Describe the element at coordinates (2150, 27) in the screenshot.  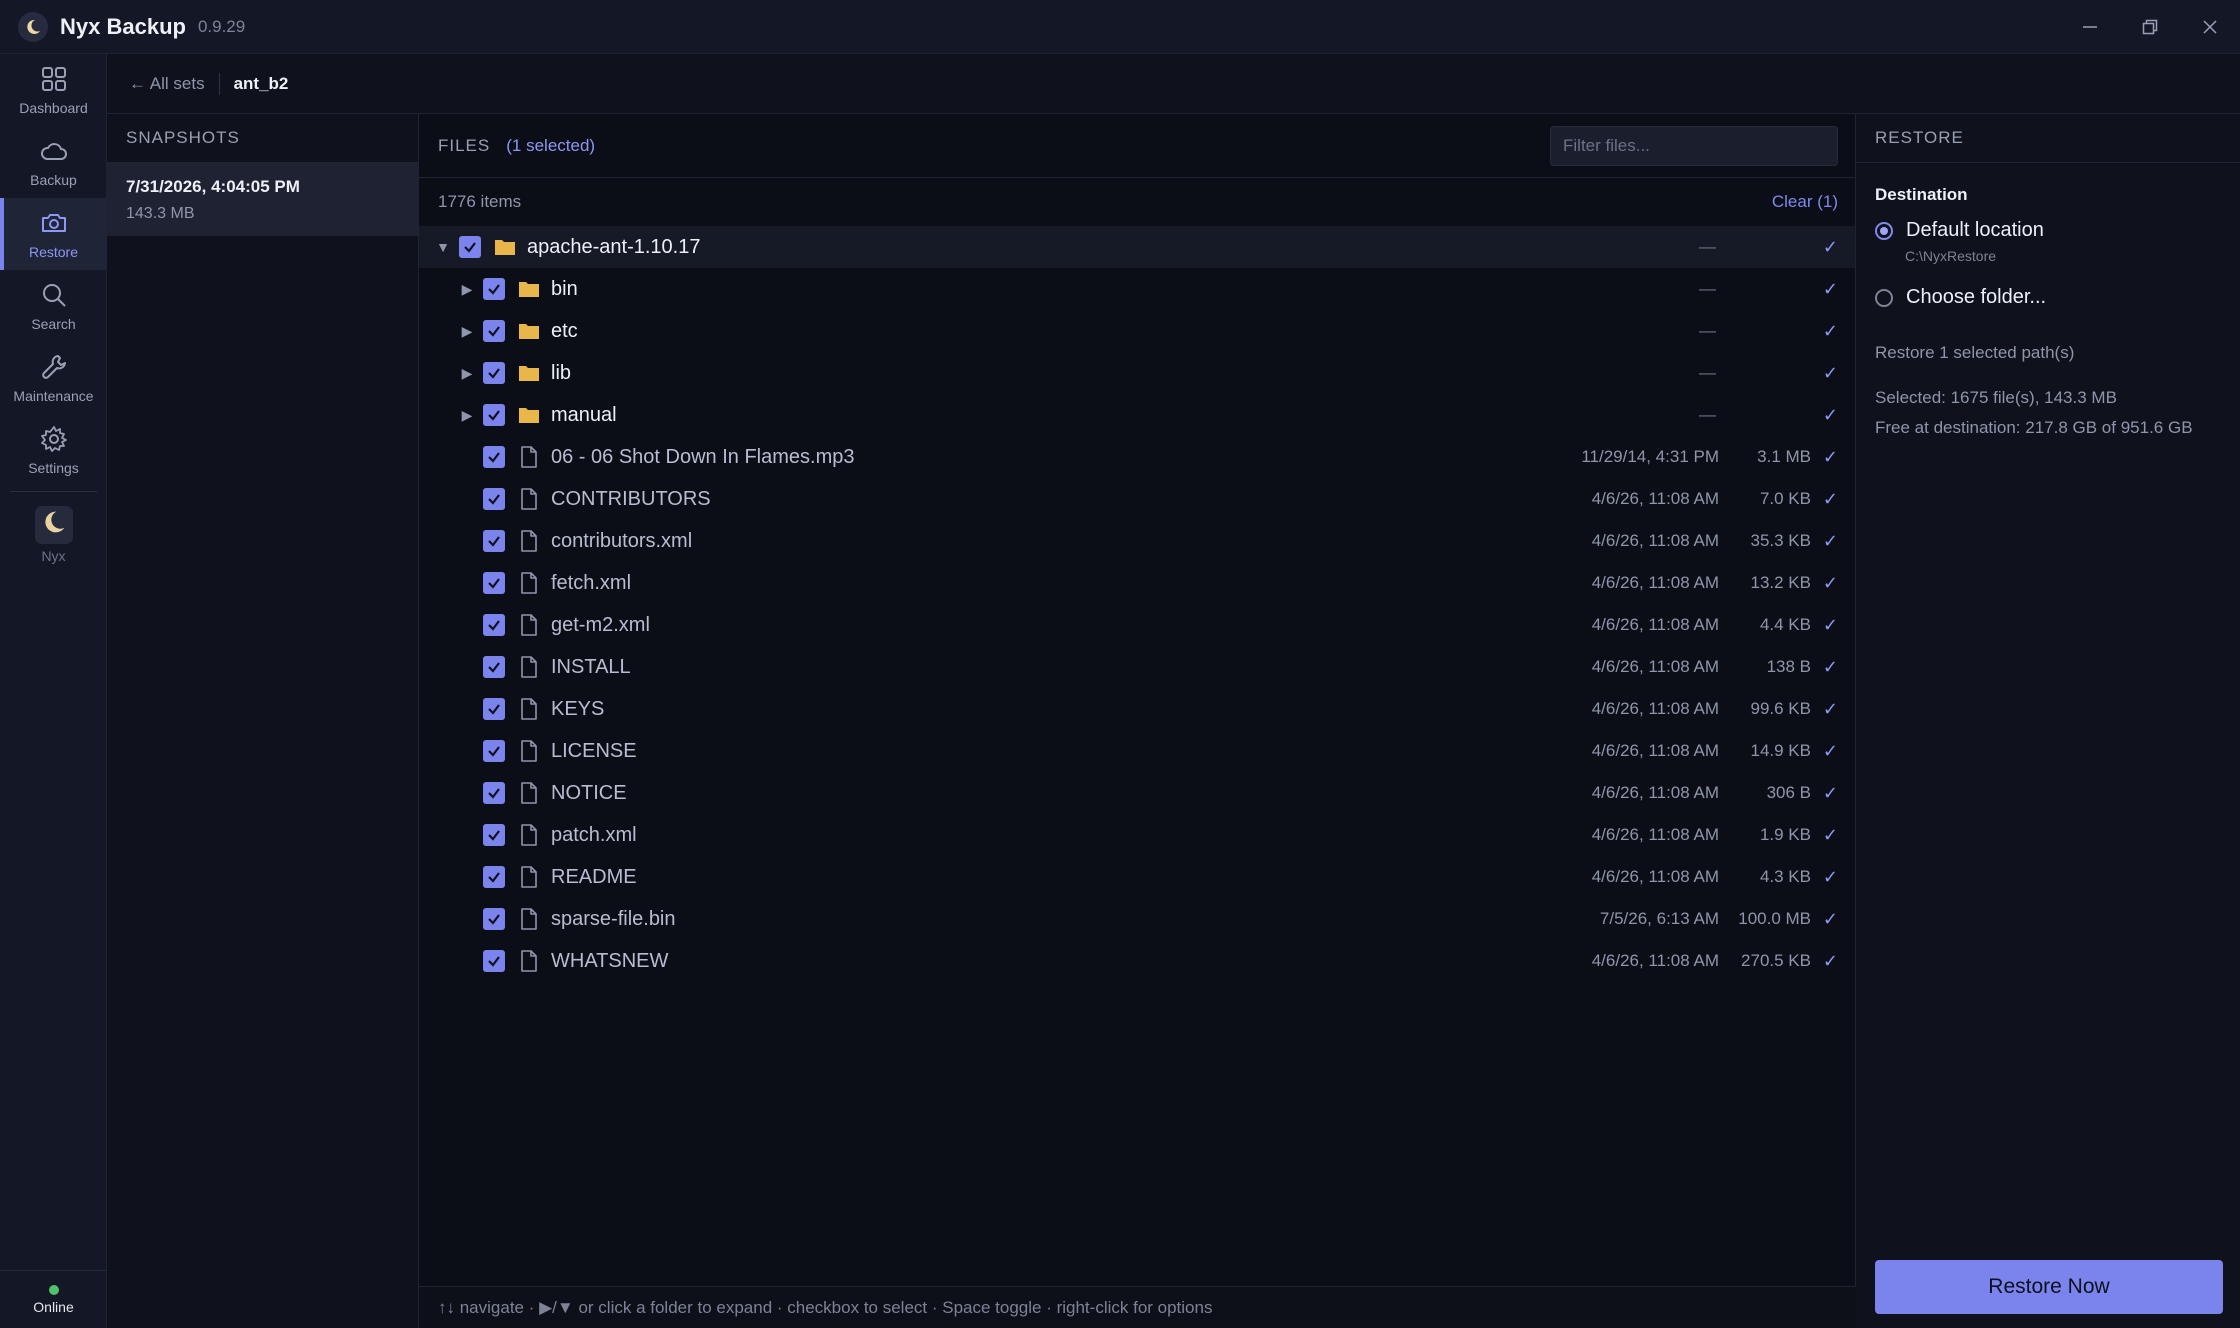
I see `restore-window-icon` at that location.